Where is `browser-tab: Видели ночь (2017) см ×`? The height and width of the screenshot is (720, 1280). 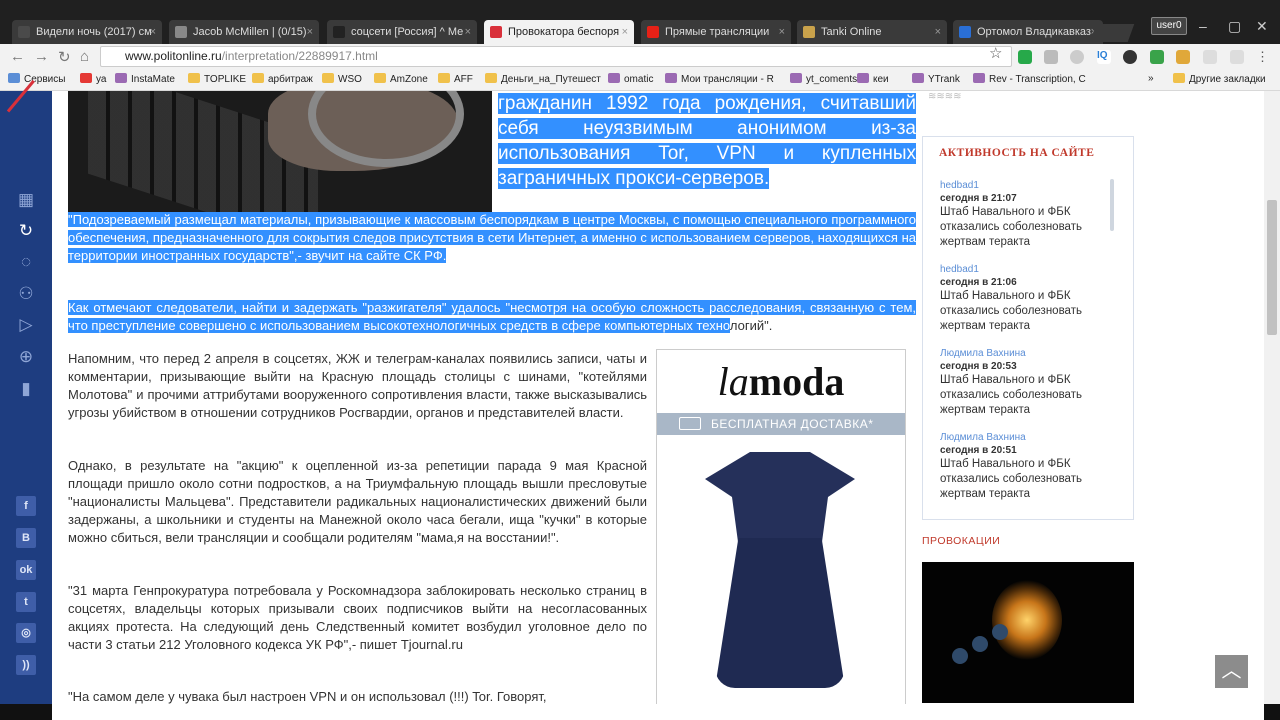
browser-tab: Видели ночь (2017) см × is located at coordinates (87, 32).